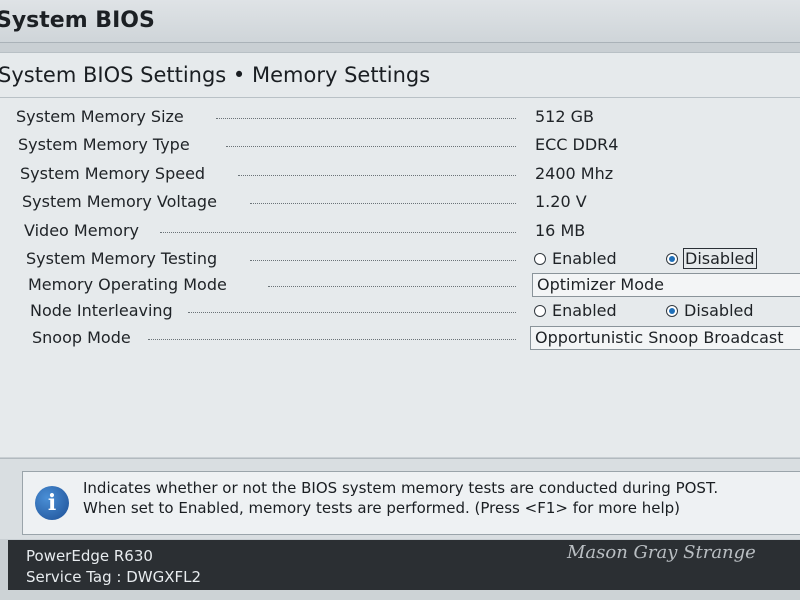 The height and width of the screenshot is (600, 800). Describe the element at coordinates (215, 75) in the screenshot. I see `breadcrumb: System BIOS Settings • Memory Settings` at that location.